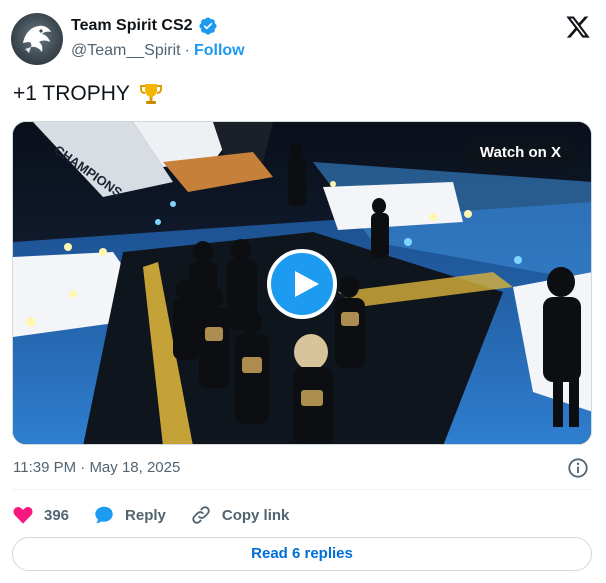 The image size is (606, 583). I want to click on reply-button: Reply, so click(129, 515).